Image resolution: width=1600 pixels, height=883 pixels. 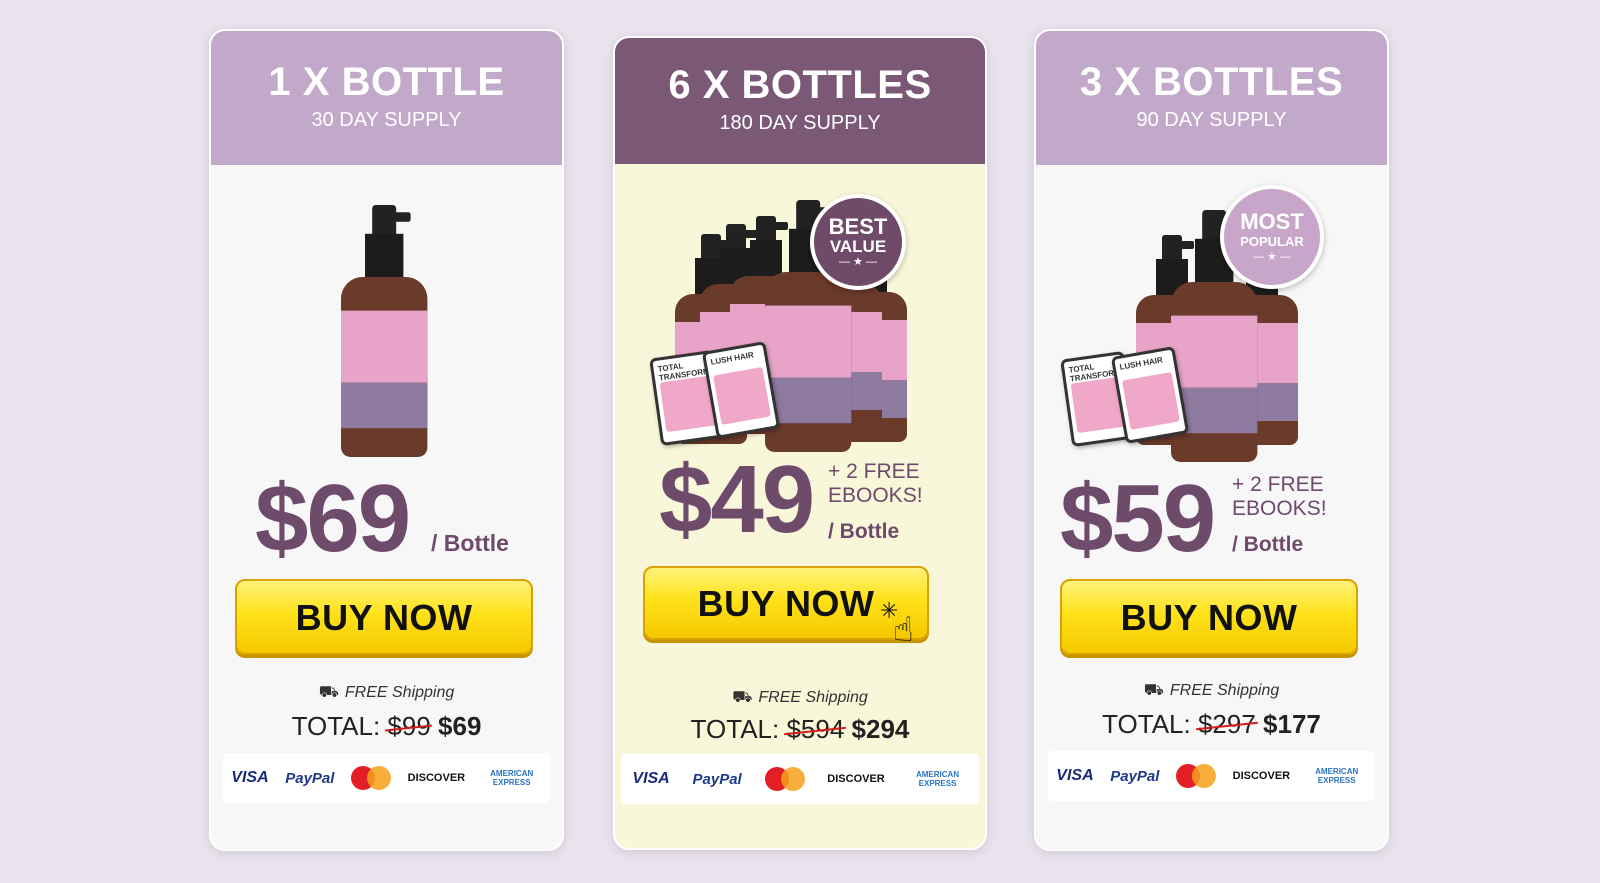 I want to click on card-header: 3 X BOTTLES 90 DAY SUPPLY, so click(x=1211, y=98).